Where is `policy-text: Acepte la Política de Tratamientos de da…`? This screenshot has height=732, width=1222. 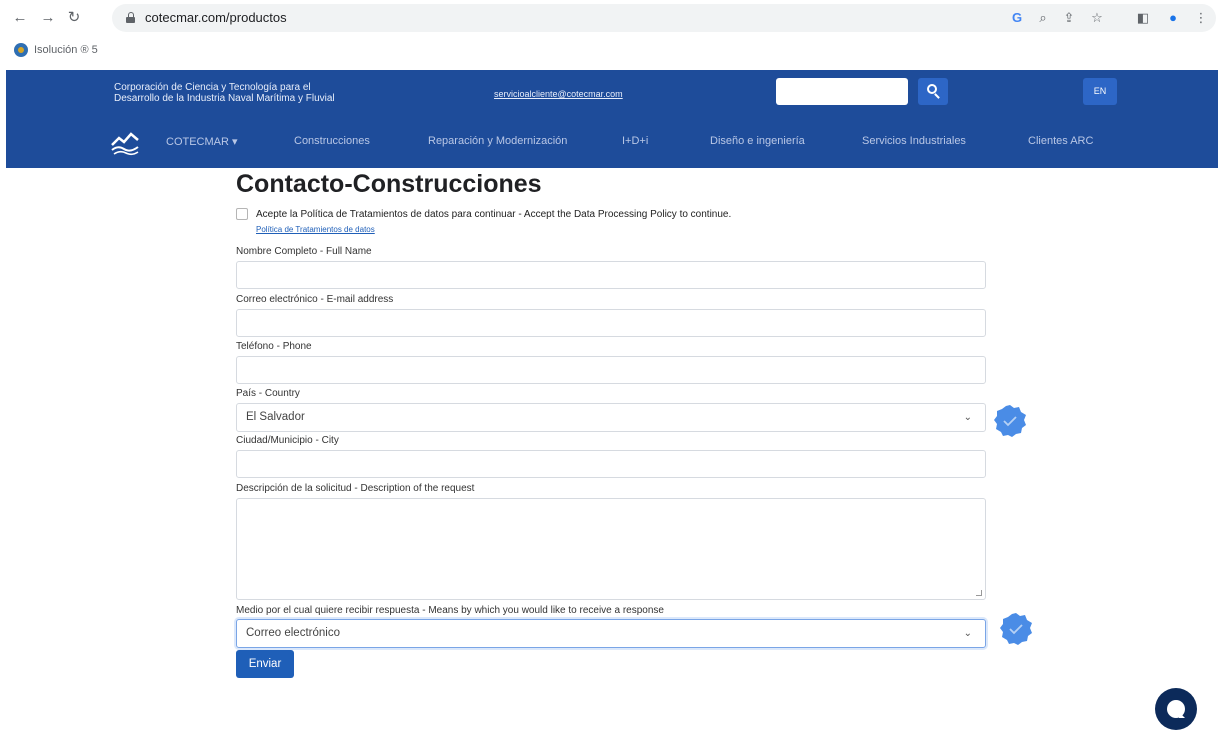
policy-text: Acepte la Política de Tratamientos de da… is located at coordinates (494, 214).